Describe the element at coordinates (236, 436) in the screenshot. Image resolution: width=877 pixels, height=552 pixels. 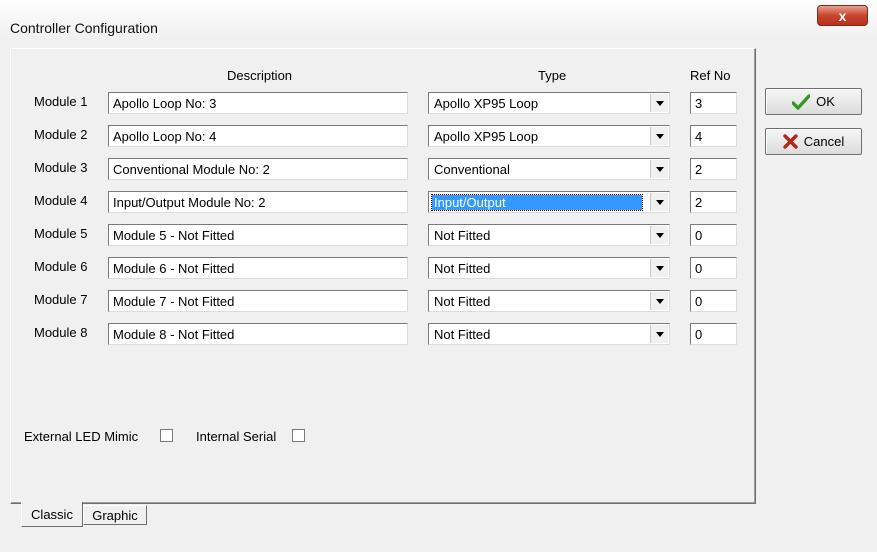
I see `internal-serial-label: Internal Serial` at that location.